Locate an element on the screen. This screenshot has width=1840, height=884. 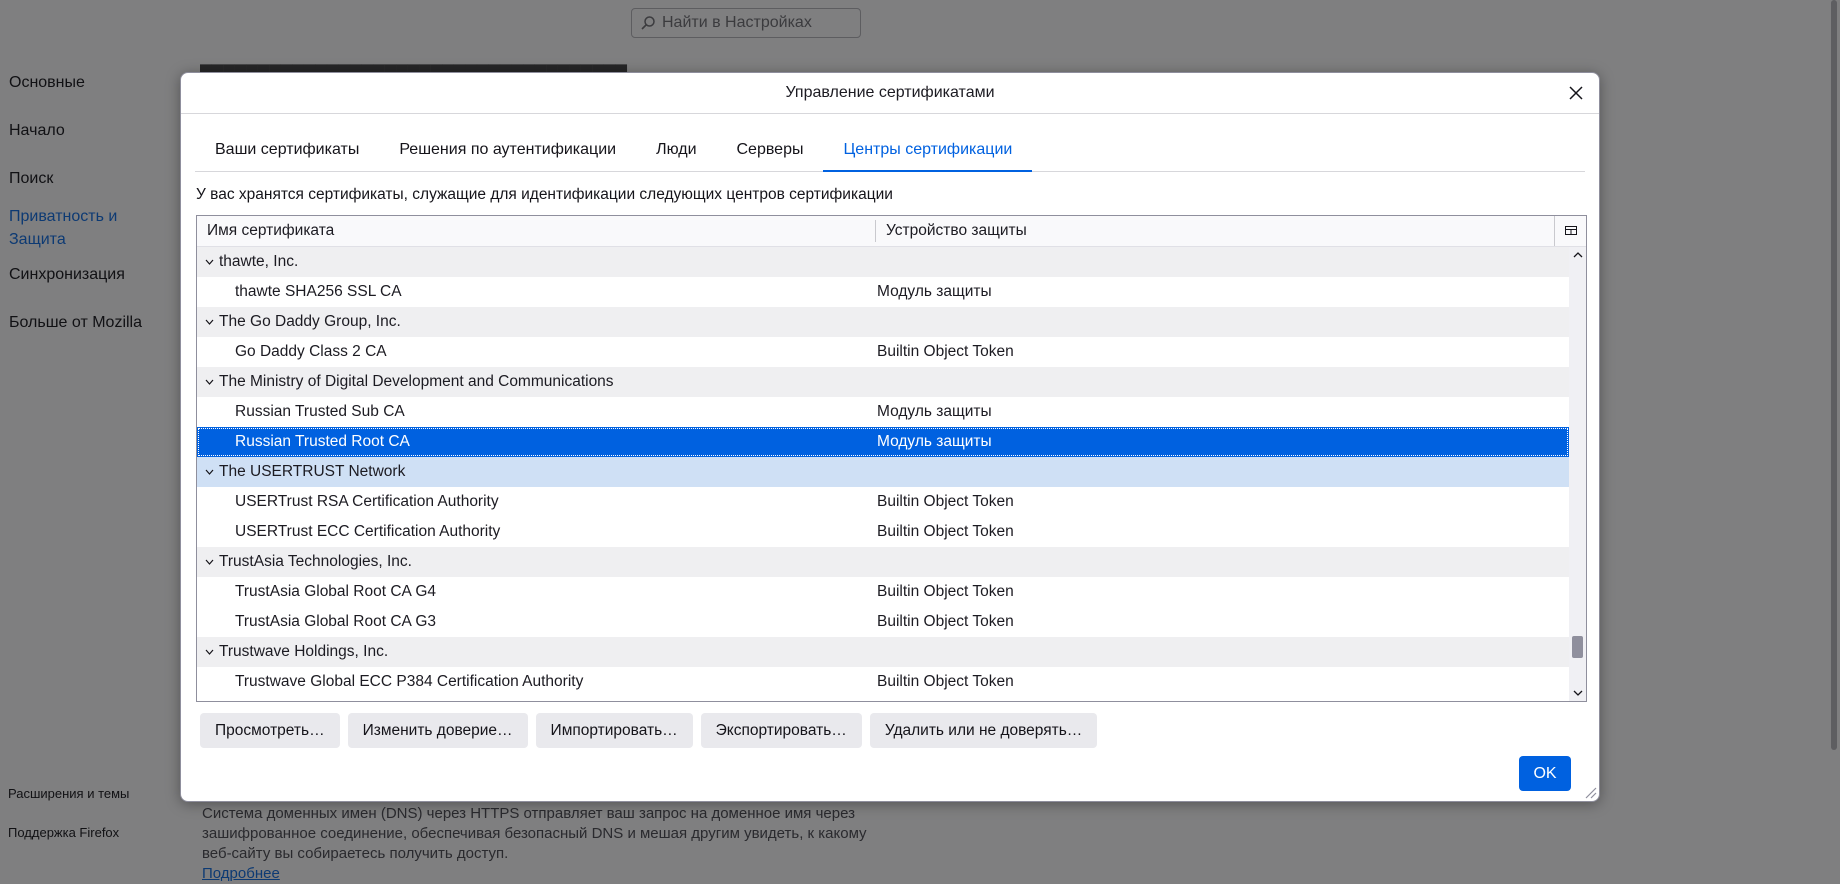
tree-row: thawte SHA256 SSL CA Модуль защиты is located at coordinates (883, 292).